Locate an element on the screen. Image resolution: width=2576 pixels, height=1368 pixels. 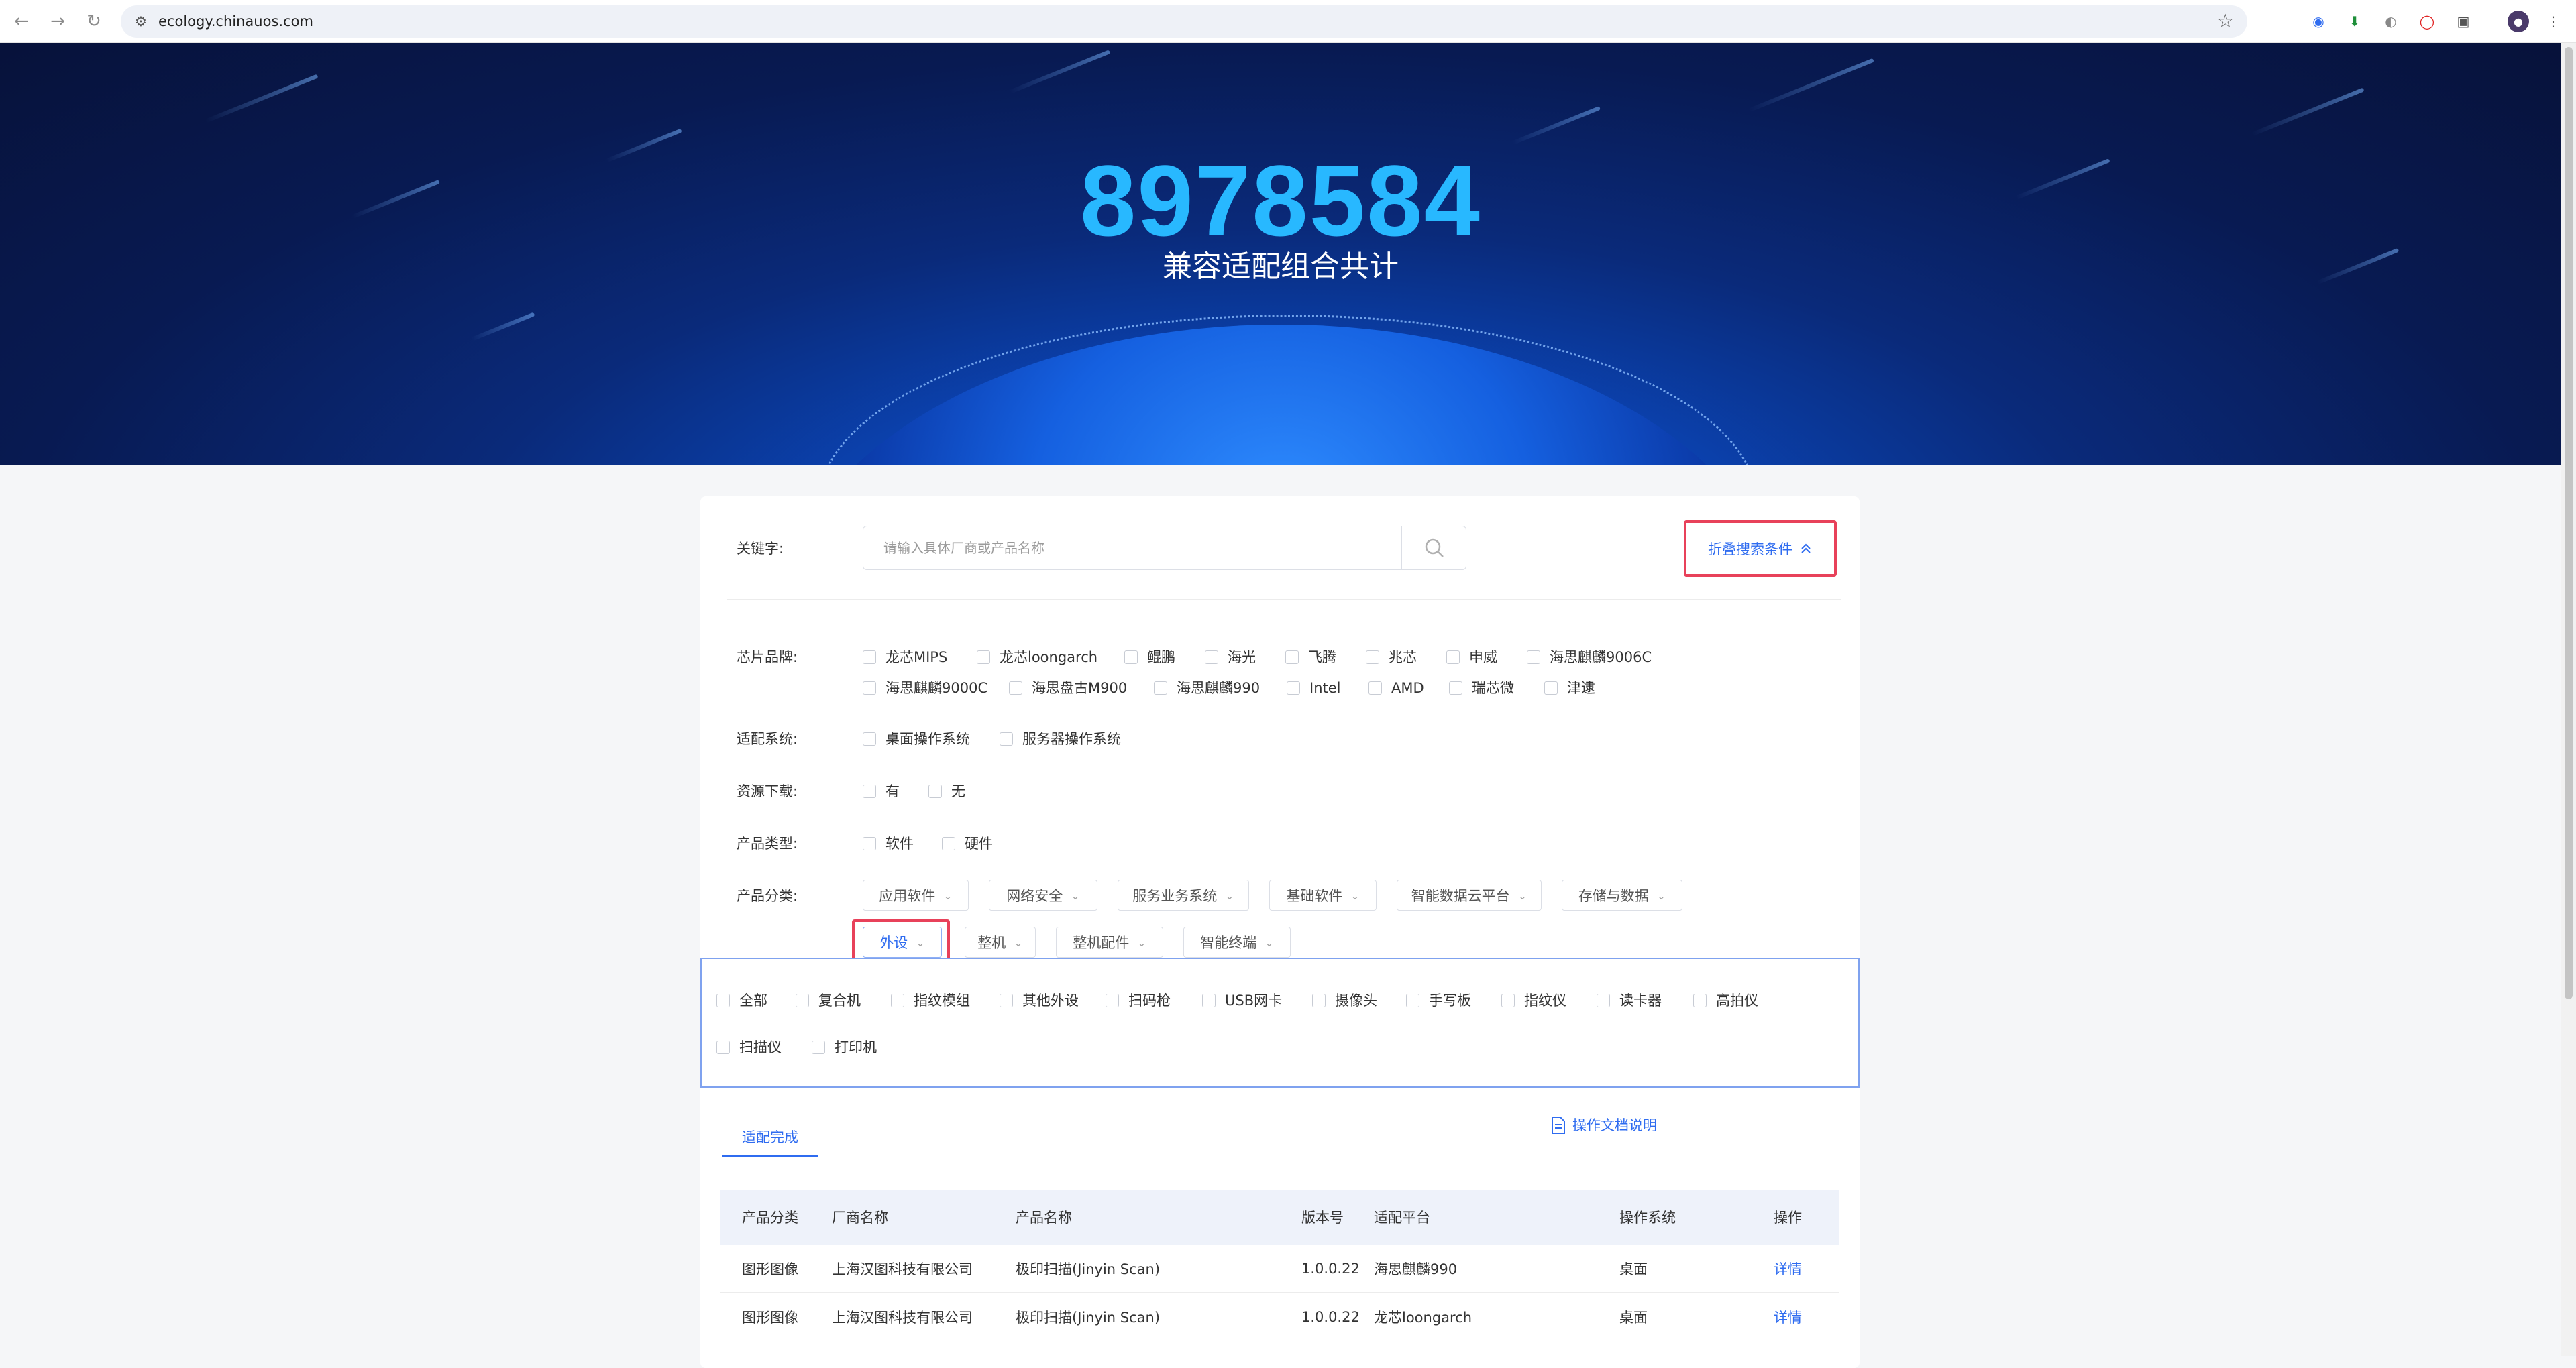
menu-dots-icon: ⋮ is located at coordinates (2553, 21).